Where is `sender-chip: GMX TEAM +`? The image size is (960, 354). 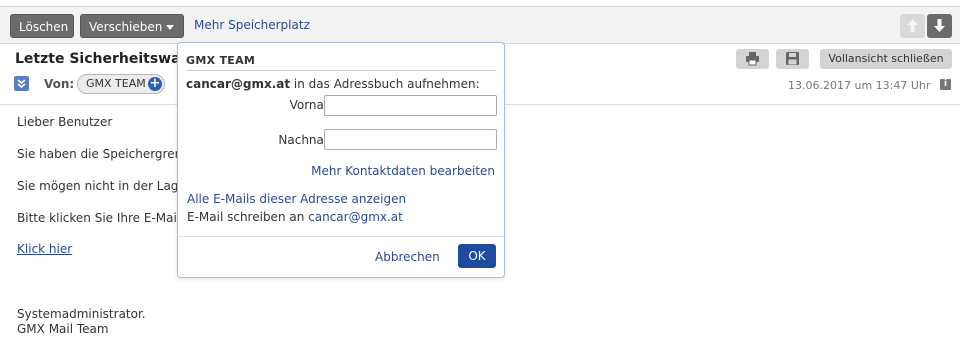 sender-chip: GMX TEAM + is located at coordinates (121, 84).